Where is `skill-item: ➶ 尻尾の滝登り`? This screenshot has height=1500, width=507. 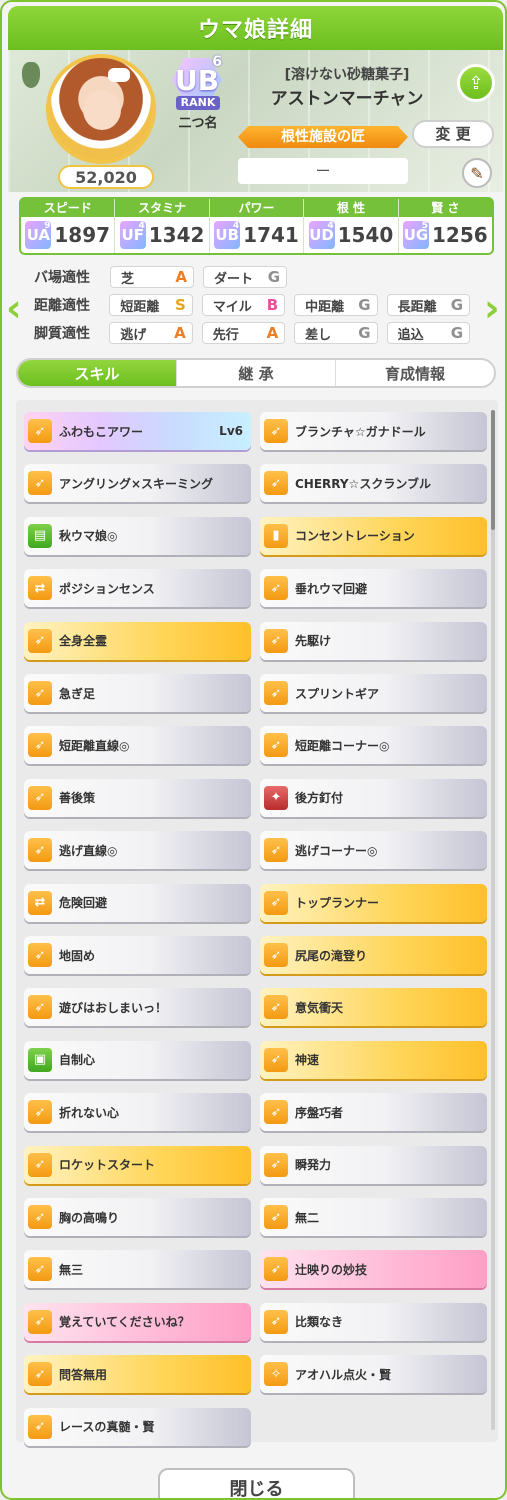 skill-item: ➶ 尻尾の滝登り is located at coordinates (373, 955).